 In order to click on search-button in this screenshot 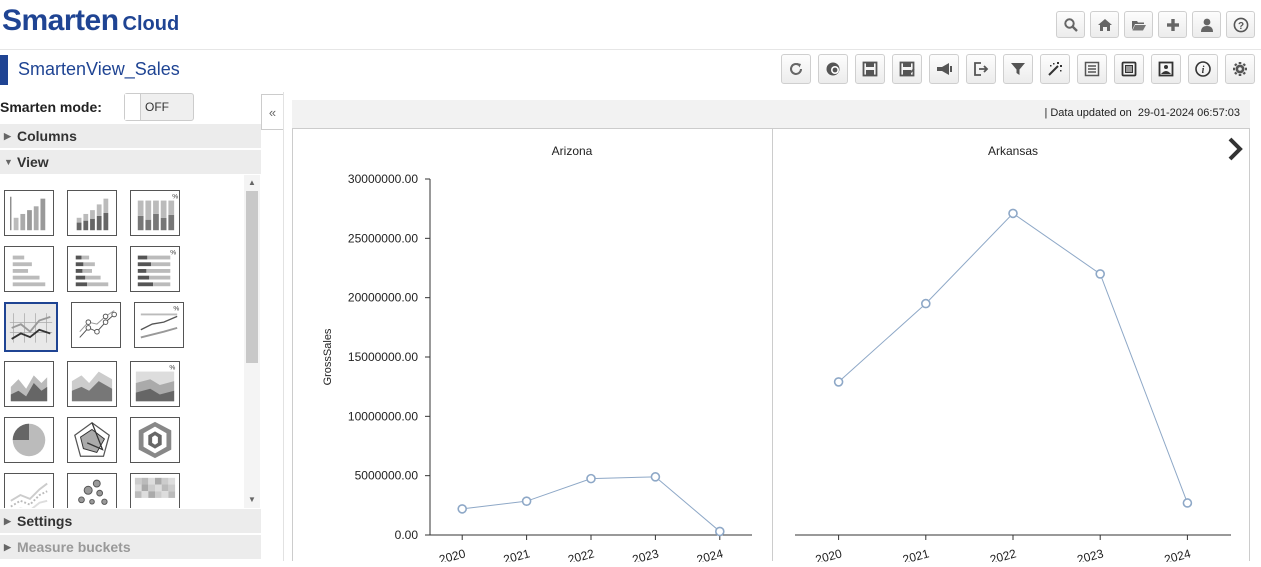, I will do `click(1070, 24)`.